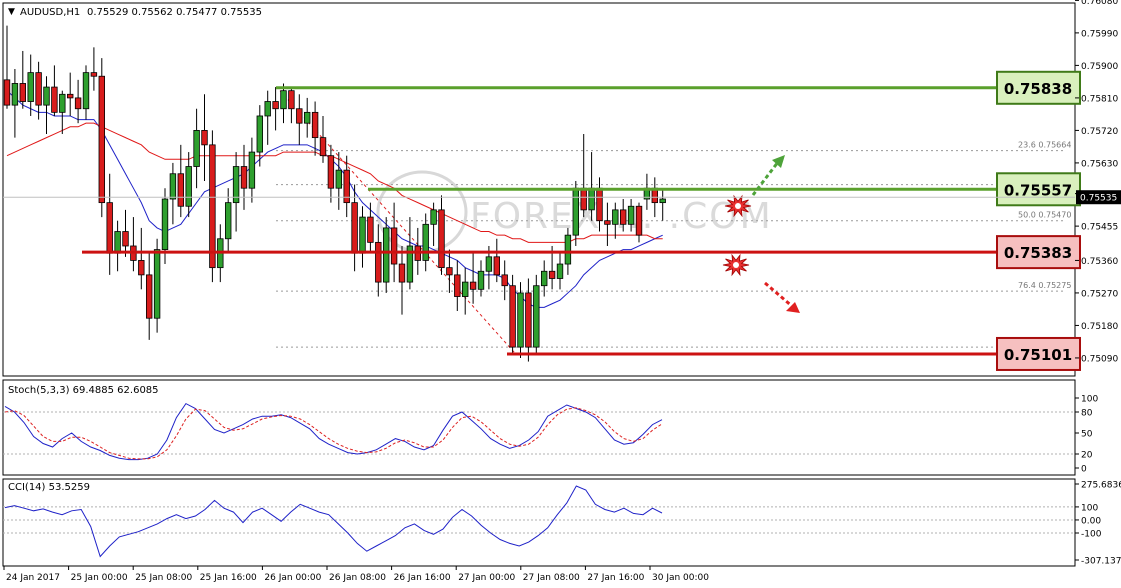 The width and height of the screenshot is (1121, 588). What do you see at coordinates (486, 578) in the screenshot?
I see `time-label: 27 Jan 00:00` at bounding box center [486, 578].